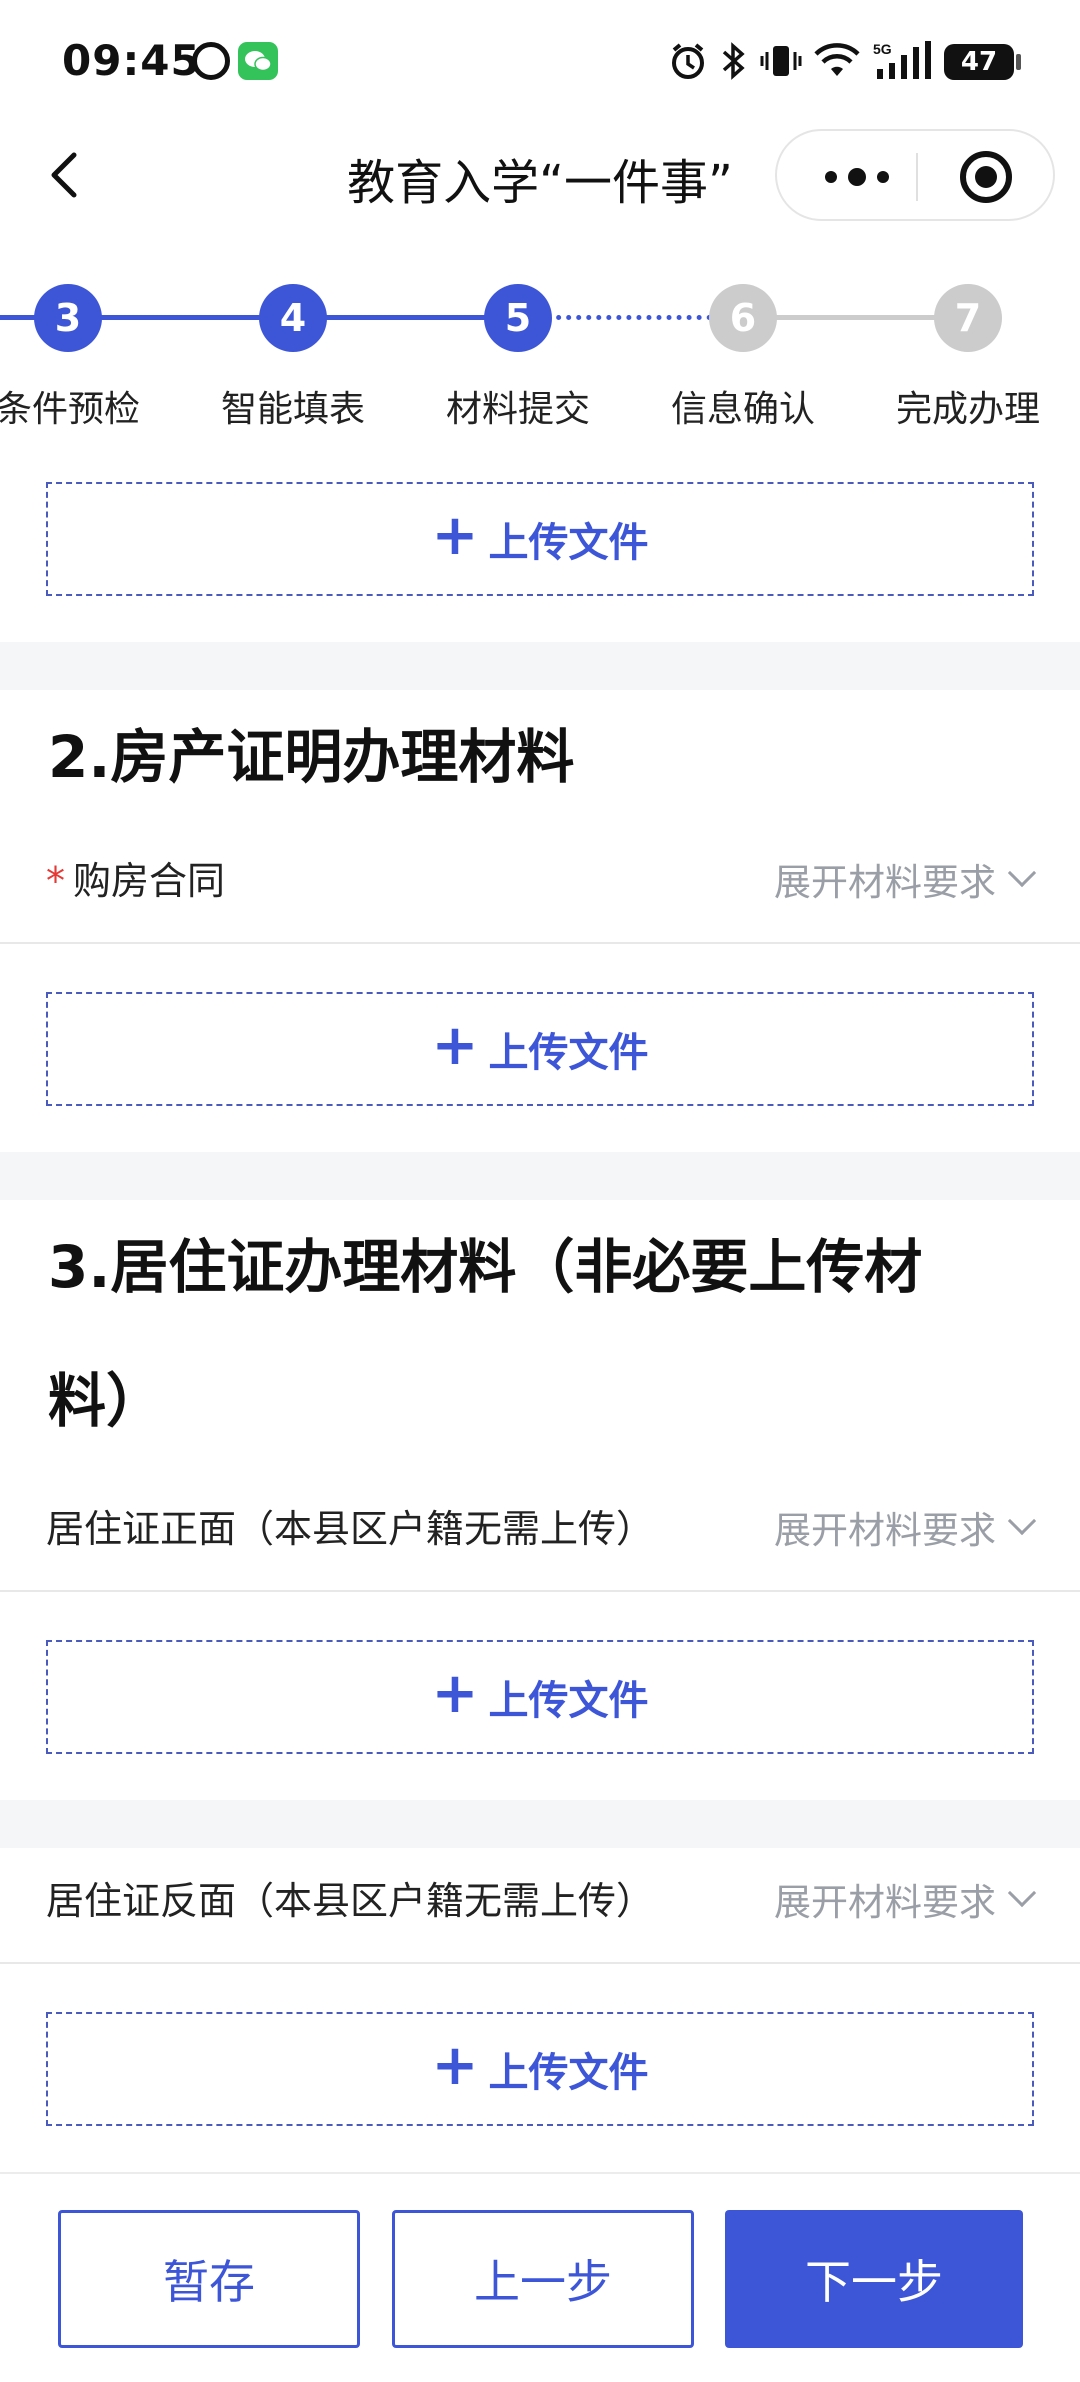  Describe the element at coordinates (543, 2279) in the screenshot. I see `previous-step-button: 上一步` at that location.